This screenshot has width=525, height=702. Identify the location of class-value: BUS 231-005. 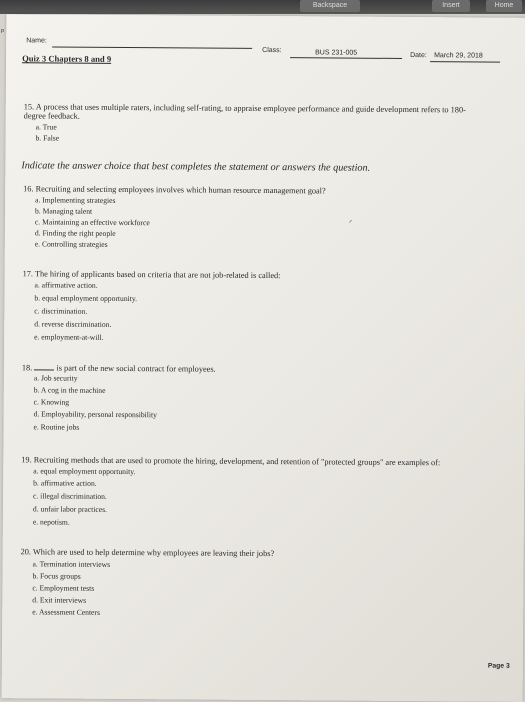
(336, 53).